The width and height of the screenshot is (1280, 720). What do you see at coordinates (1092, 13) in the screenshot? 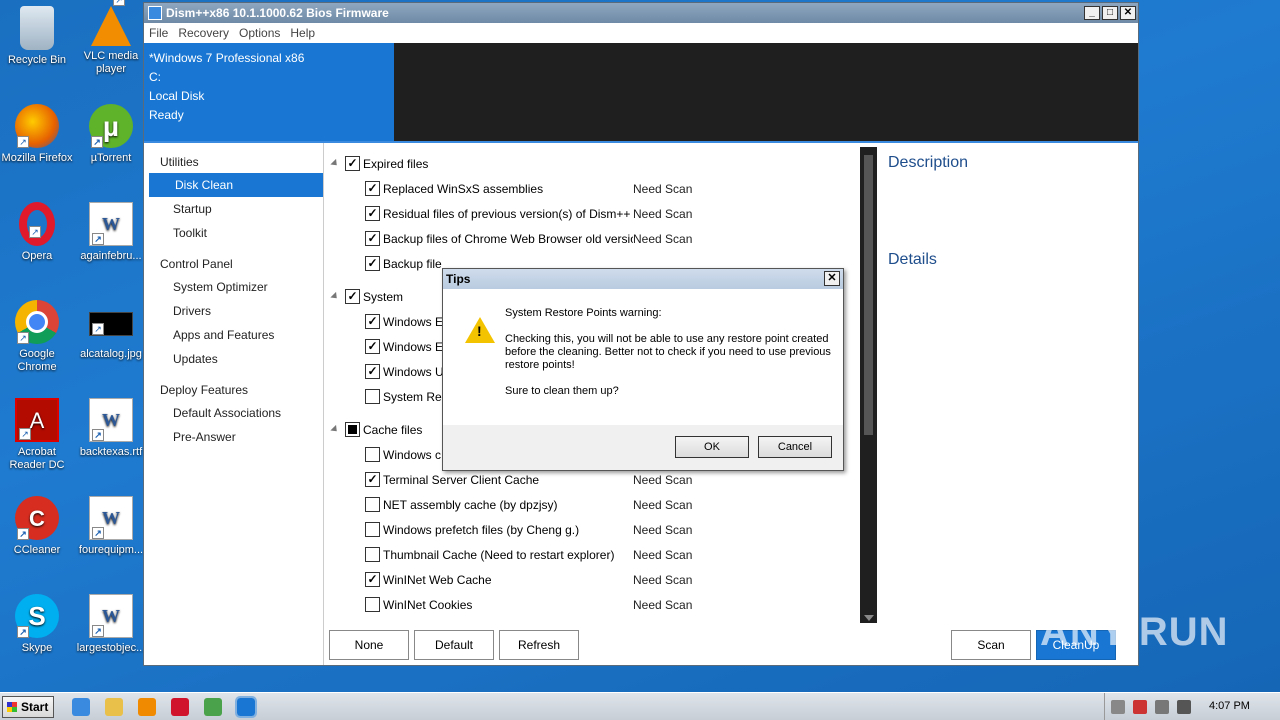
I see `minimize-button: _` at bounding box center [1092, 13].